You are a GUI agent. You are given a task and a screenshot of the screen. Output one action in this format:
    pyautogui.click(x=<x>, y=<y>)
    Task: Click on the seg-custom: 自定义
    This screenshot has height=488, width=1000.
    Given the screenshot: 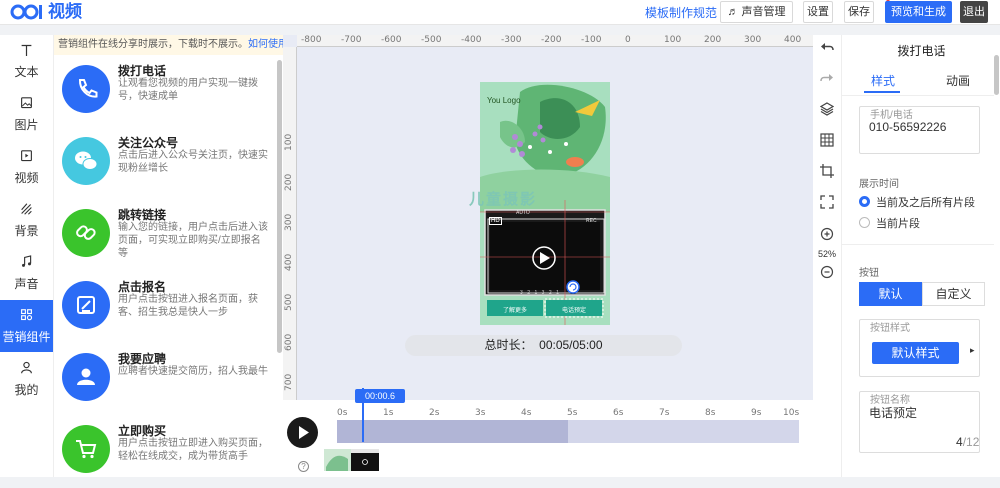 What is the action you would take?
    pyautogui.click(x=953, y=294)
    